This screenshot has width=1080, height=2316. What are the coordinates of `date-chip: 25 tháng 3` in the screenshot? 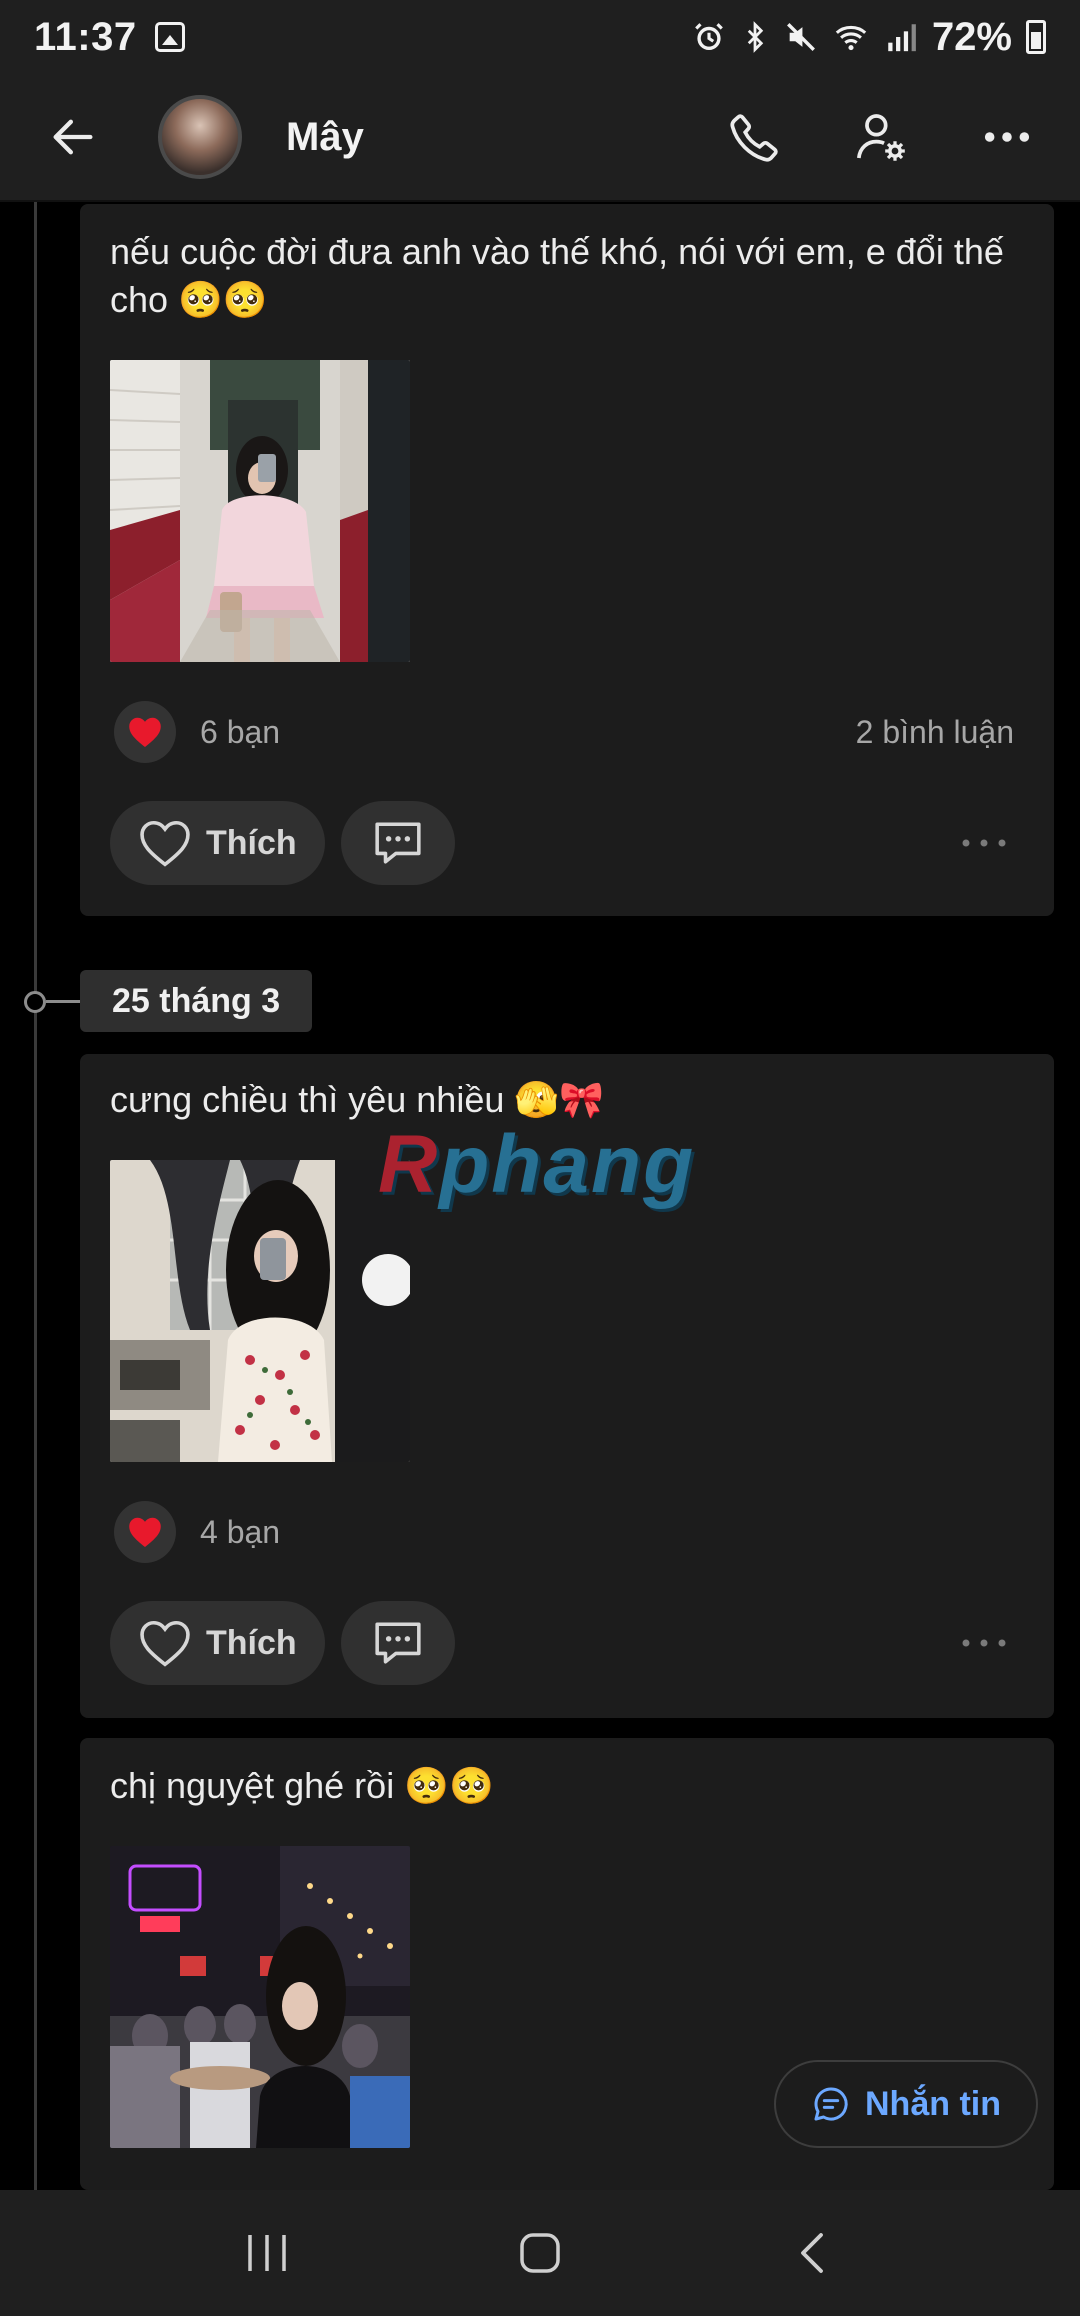 It's located at (196, 1001).